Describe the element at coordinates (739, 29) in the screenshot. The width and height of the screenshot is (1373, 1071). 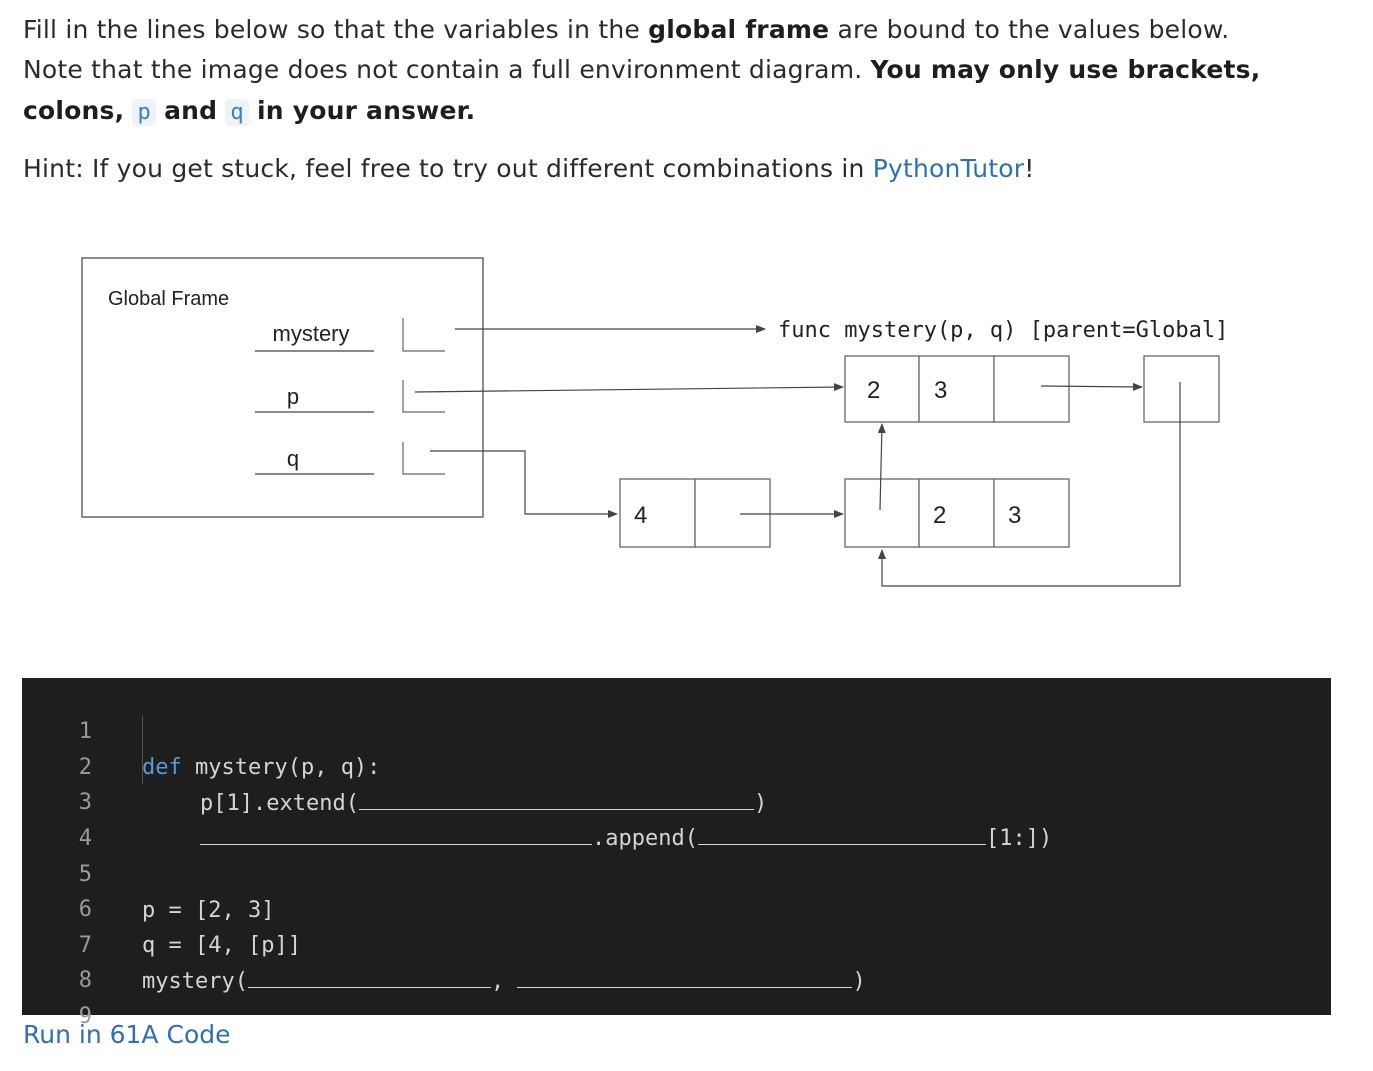
I see `global-frame-emphasis: global frame` at that location.